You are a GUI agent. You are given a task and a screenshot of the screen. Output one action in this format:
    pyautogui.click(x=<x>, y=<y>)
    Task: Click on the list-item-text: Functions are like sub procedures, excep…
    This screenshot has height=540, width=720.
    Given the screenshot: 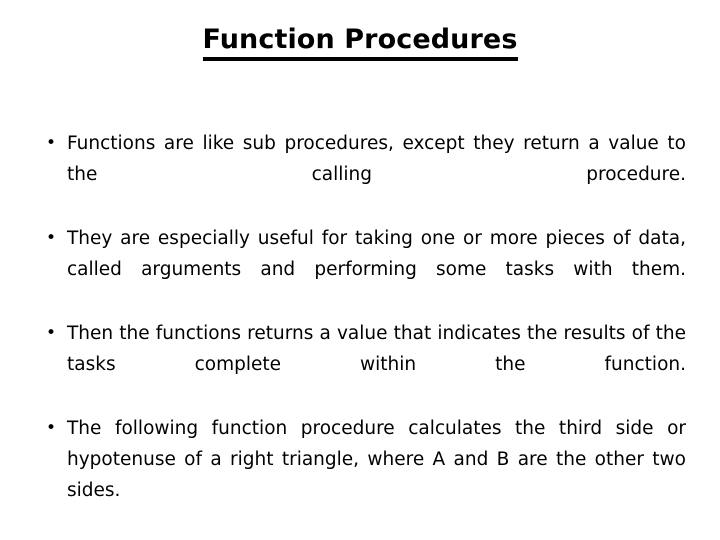 What is the action you would take?
    pyautogui.click(x=376, y=159)
    